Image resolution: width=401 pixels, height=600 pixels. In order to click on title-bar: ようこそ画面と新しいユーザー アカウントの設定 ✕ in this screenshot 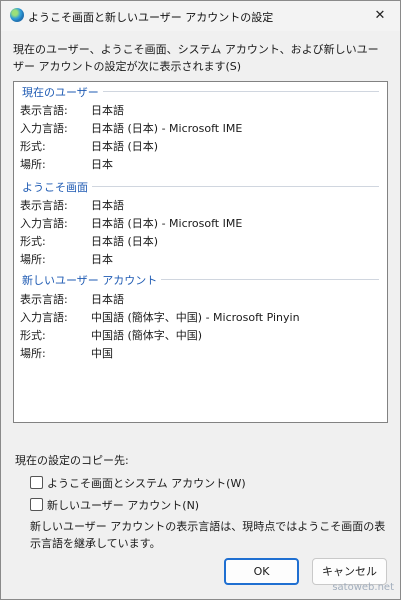, I will do `click(200, 16)`.